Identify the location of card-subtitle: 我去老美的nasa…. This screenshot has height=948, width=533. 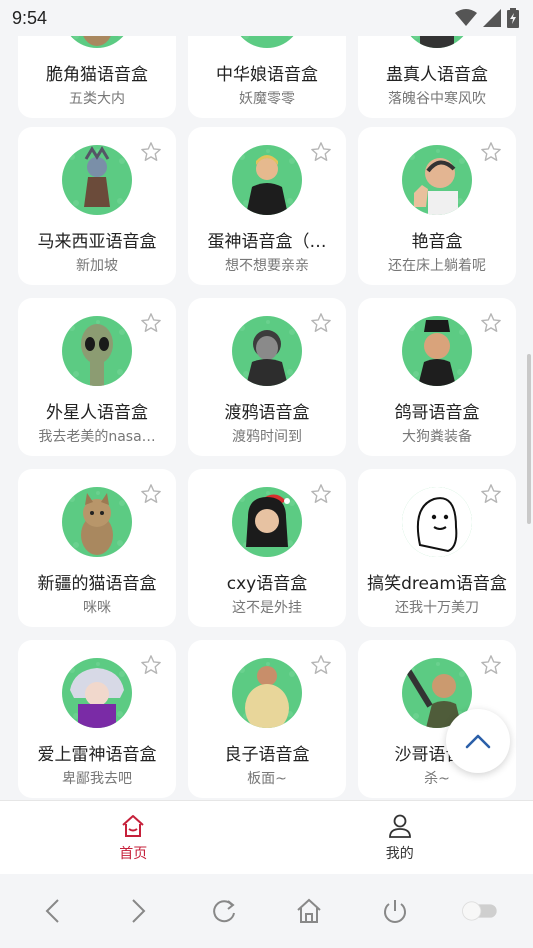
(97, 437).